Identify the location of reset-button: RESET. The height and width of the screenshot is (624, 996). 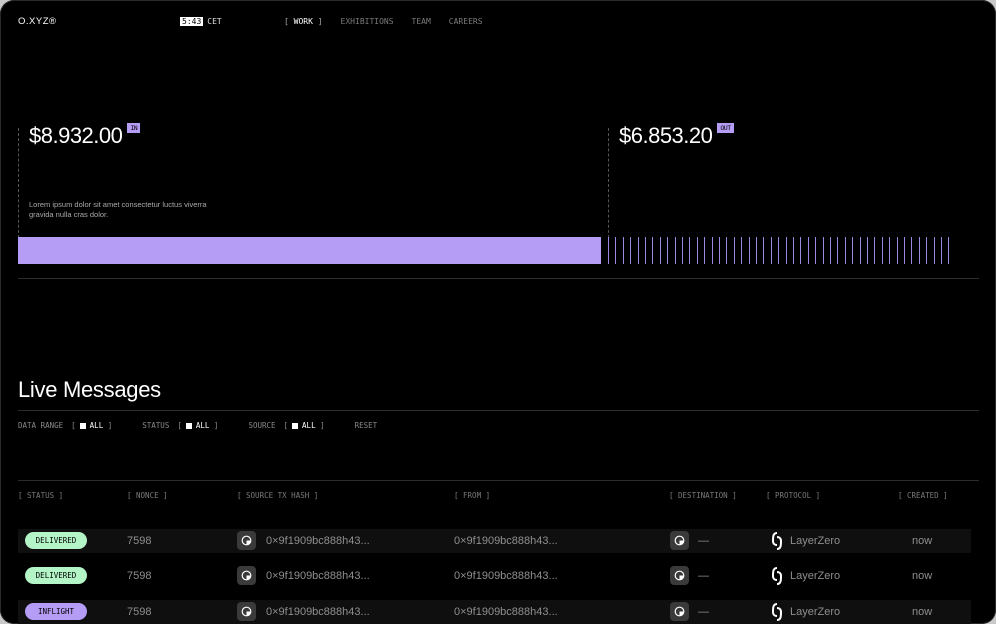
(366, 425).